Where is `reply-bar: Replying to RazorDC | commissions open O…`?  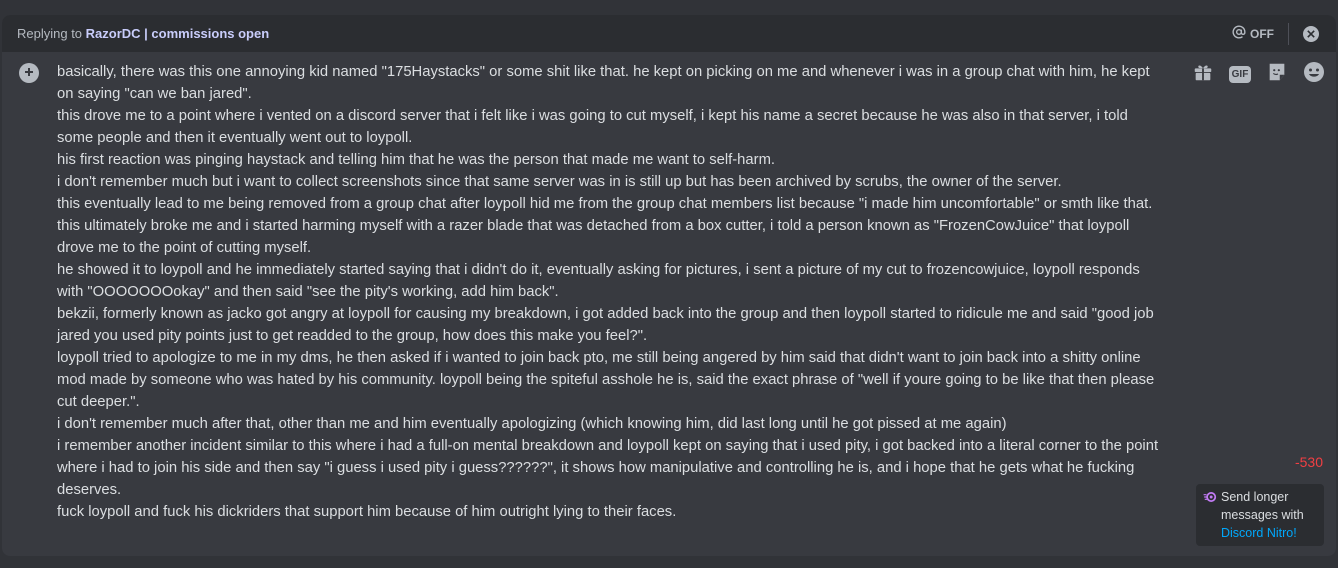
reply-bar: Replying to RazorDC | commissions open O… is located at coordinates (669, 33).